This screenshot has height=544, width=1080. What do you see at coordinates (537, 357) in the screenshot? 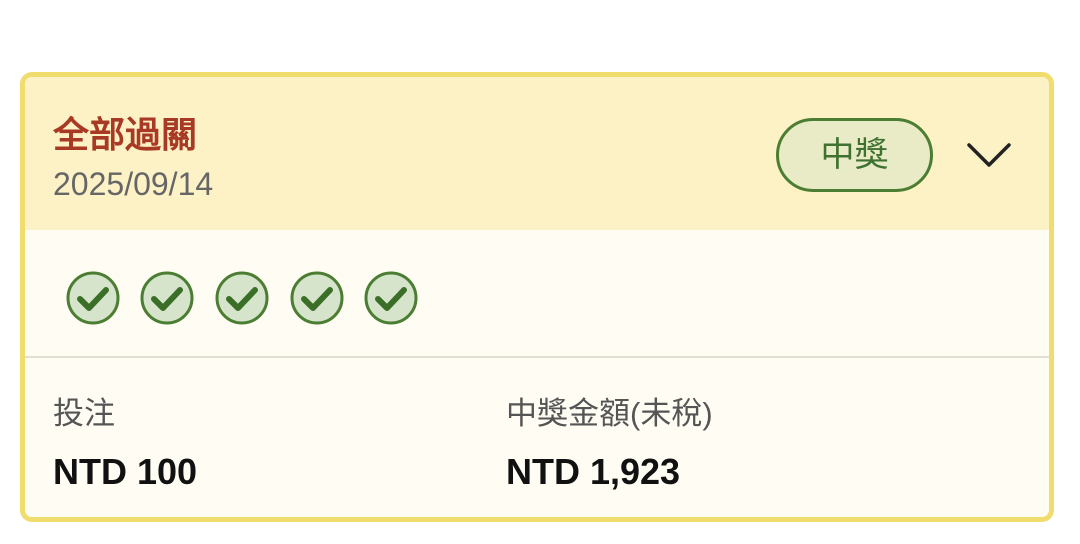
I see `divider` at bounding box center [537, 357].